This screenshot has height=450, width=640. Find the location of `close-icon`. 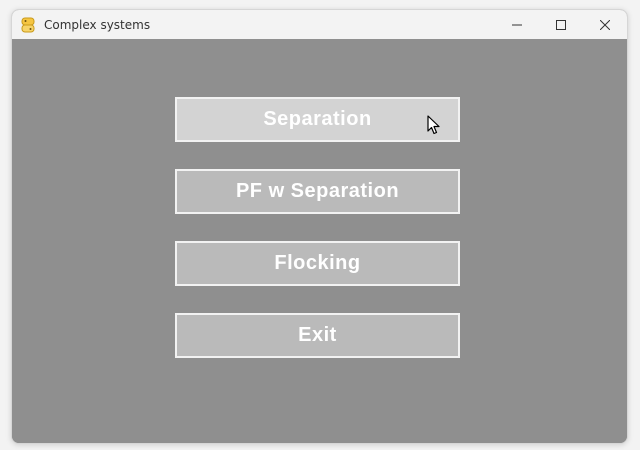

close-icon is located at coordinates (605, 24).